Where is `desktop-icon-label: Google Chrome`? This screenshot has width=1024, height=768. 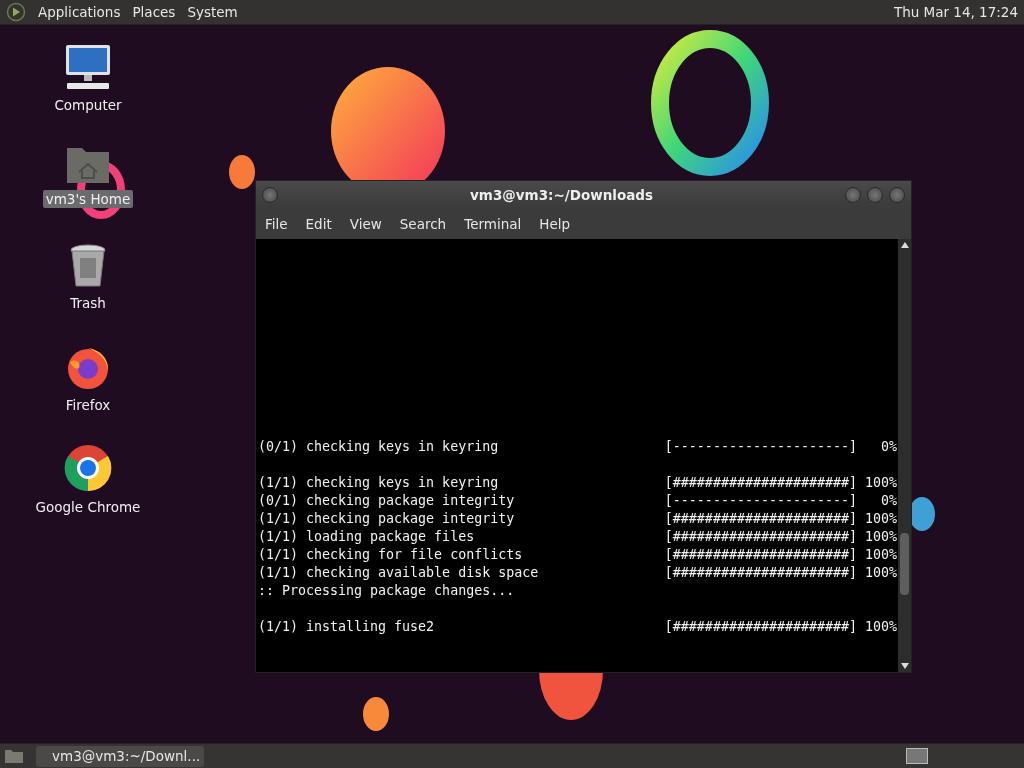 desktop-icon-label: Google Chrome is located at coordinates (88, 507).